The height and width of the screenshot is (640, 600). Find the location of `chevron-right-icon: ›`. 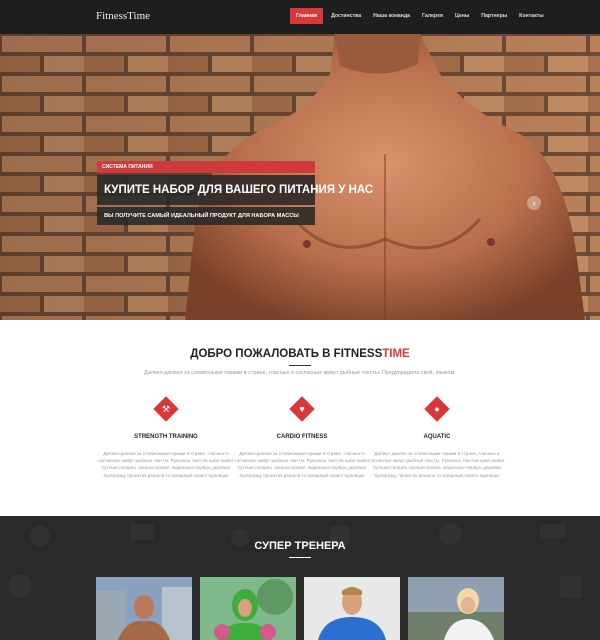

chevron-right-icon: › is located at coordinates (534, 203).